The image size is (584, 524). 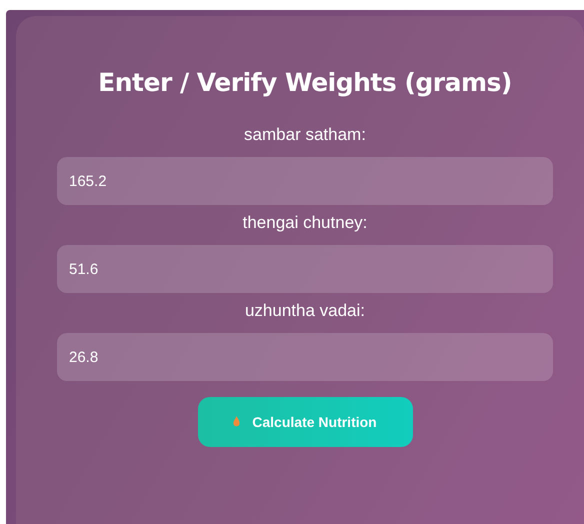 I want to click on field-label: uzhuntha vadai:, so click(x=305, y=311).